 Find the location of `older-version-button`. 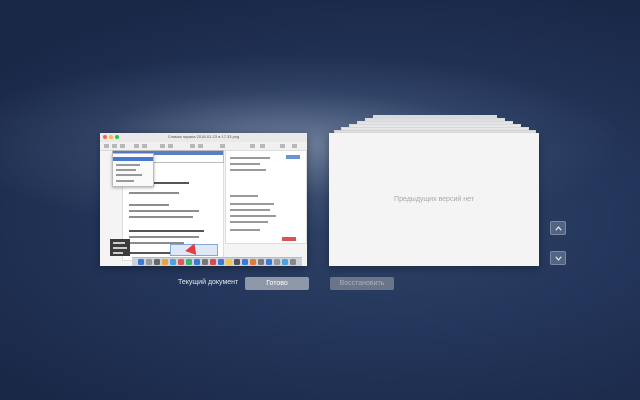

older-version-button is located at coordinates (558, 258).